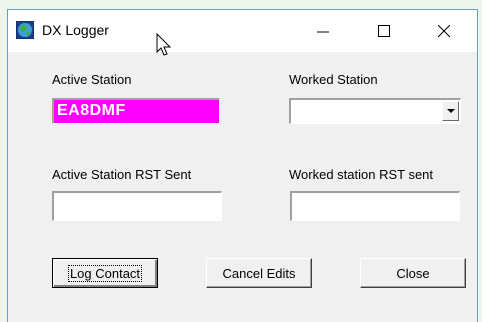 This screenshot has width=482, height=322. I want to click on maximize-button, so click(384, 31).